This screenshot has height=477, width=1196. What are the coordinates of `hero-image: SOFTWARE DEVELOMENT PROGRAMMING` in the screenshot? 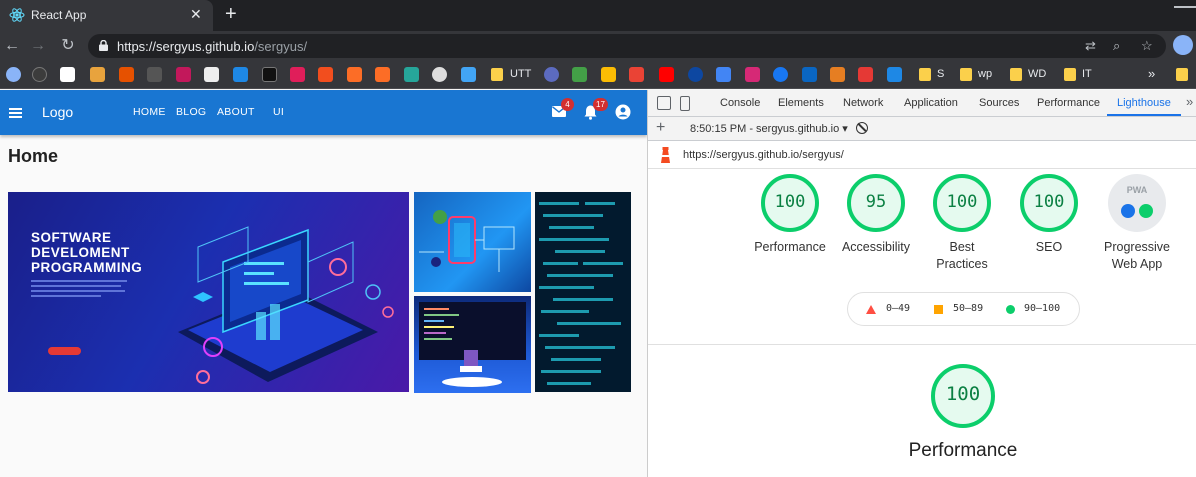 It's located at (208, 292).